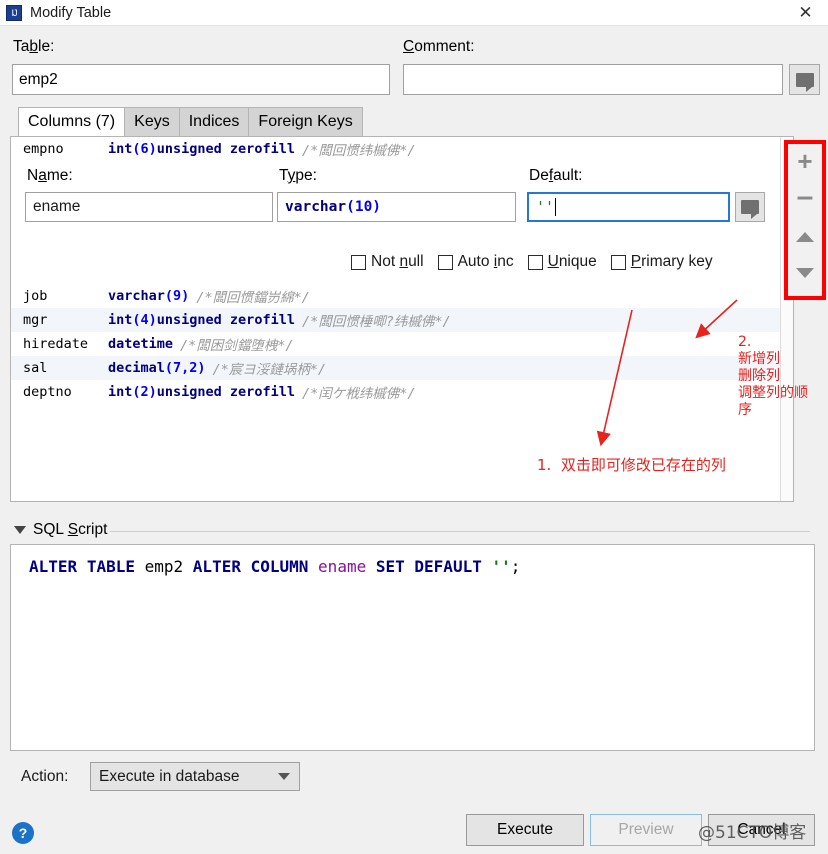 This screenshot has height=854, width=828. What do you see at coordinates (535, 262) in the screenshot?
I see `unique-checkbox` at bounding box center [535, 262].